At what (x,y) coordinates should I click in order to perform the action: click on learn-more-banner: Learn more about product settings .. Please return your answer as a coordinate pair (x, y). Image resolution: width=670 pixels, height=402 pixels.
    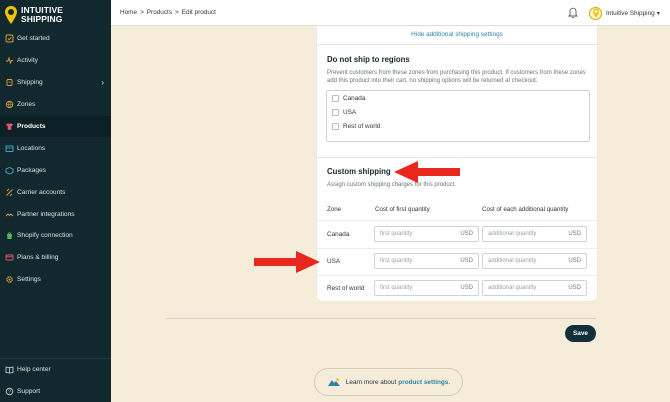
    Looking at the image, I should click on (388, 382).